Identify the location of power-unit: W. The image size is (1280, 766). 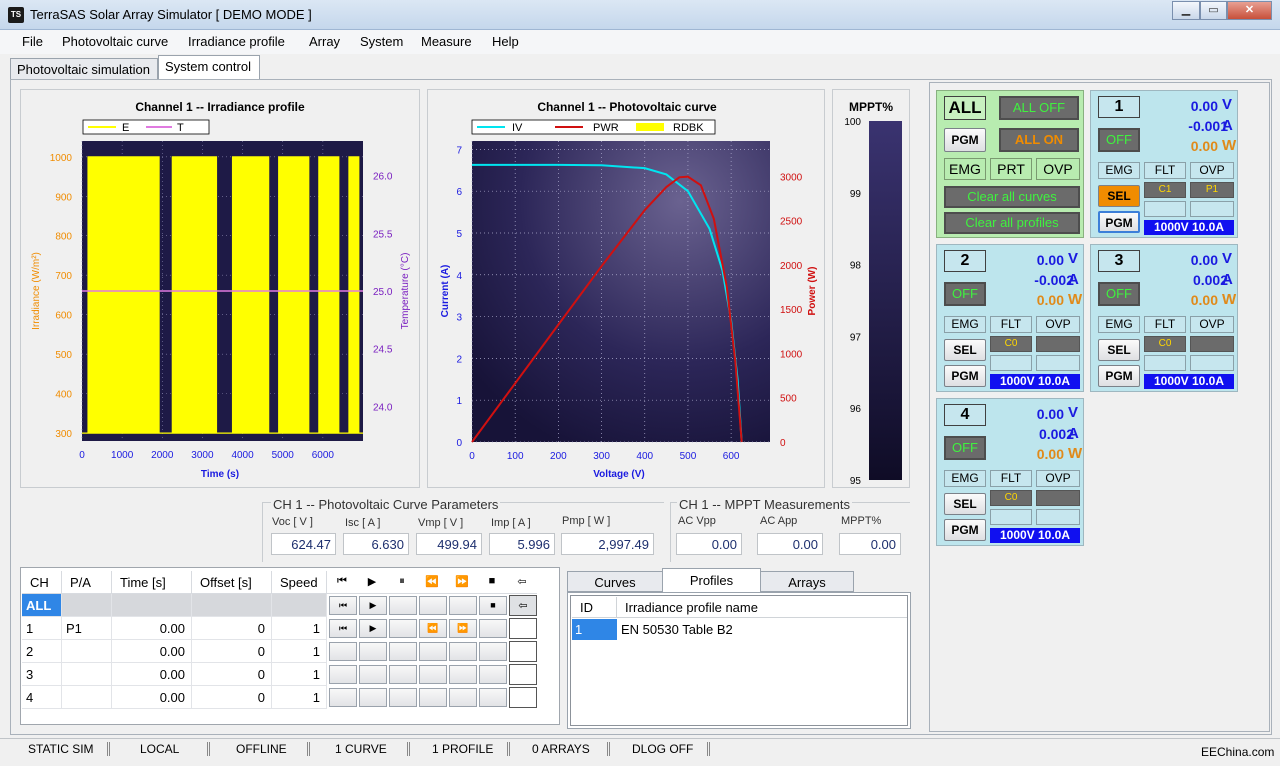
(1229, 145).